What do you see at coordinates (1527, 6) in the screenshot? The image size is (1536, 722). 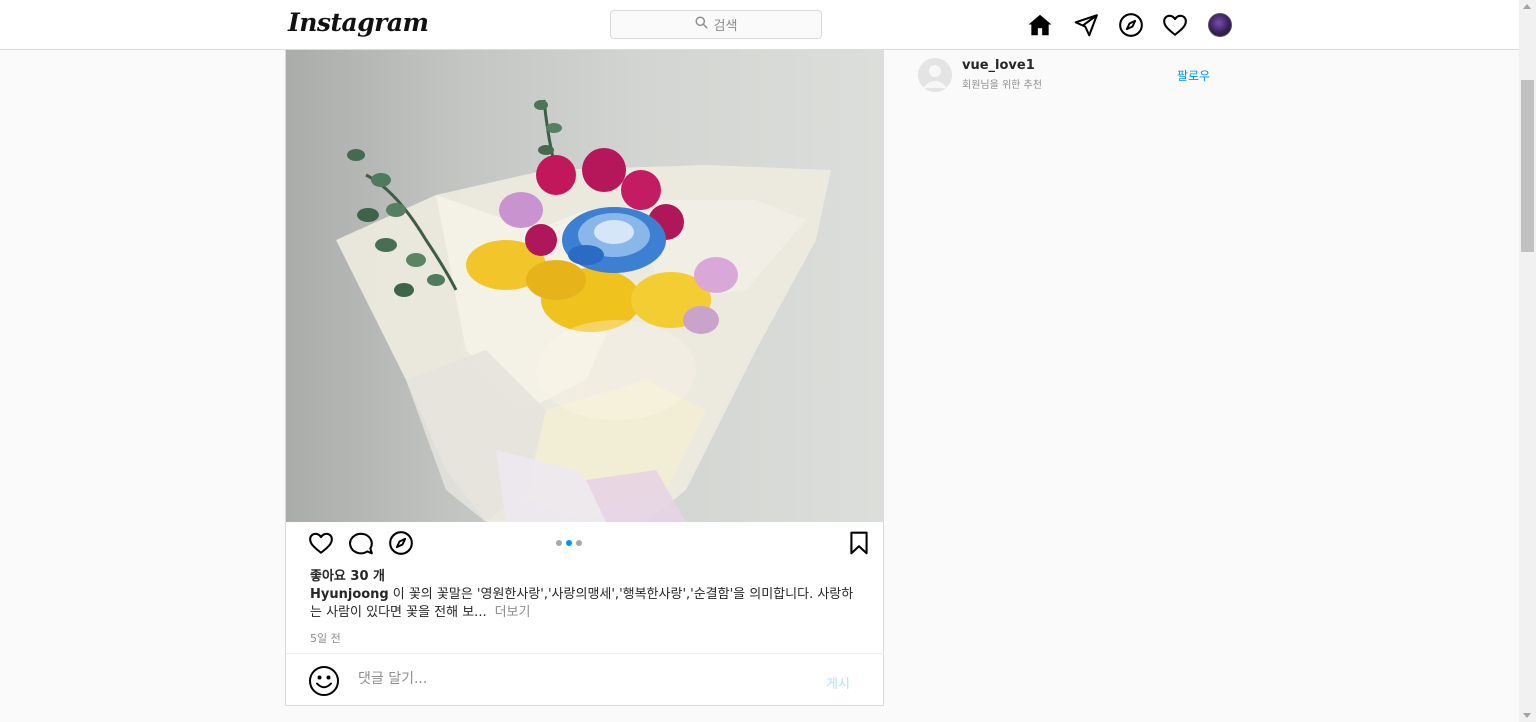 I see `scroll-up-arrow-icon` at bounding box center [1527, 6].